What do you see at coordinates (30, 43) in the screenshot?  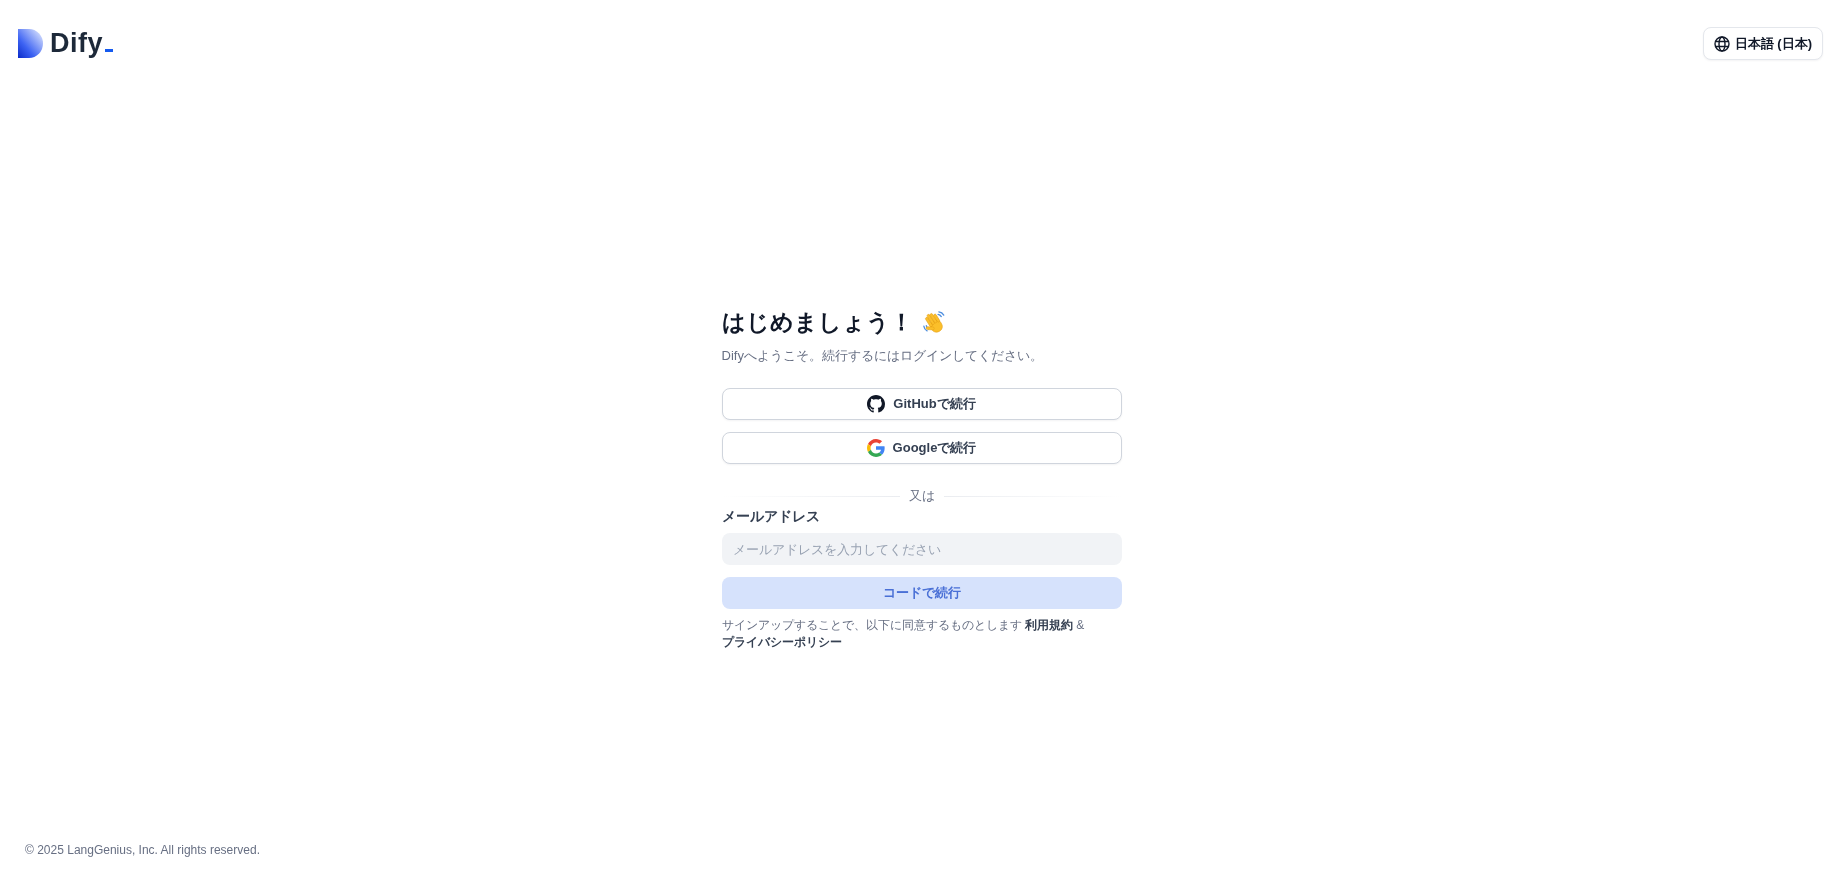 I see `logo-icon` at bounding box center [30, 43].